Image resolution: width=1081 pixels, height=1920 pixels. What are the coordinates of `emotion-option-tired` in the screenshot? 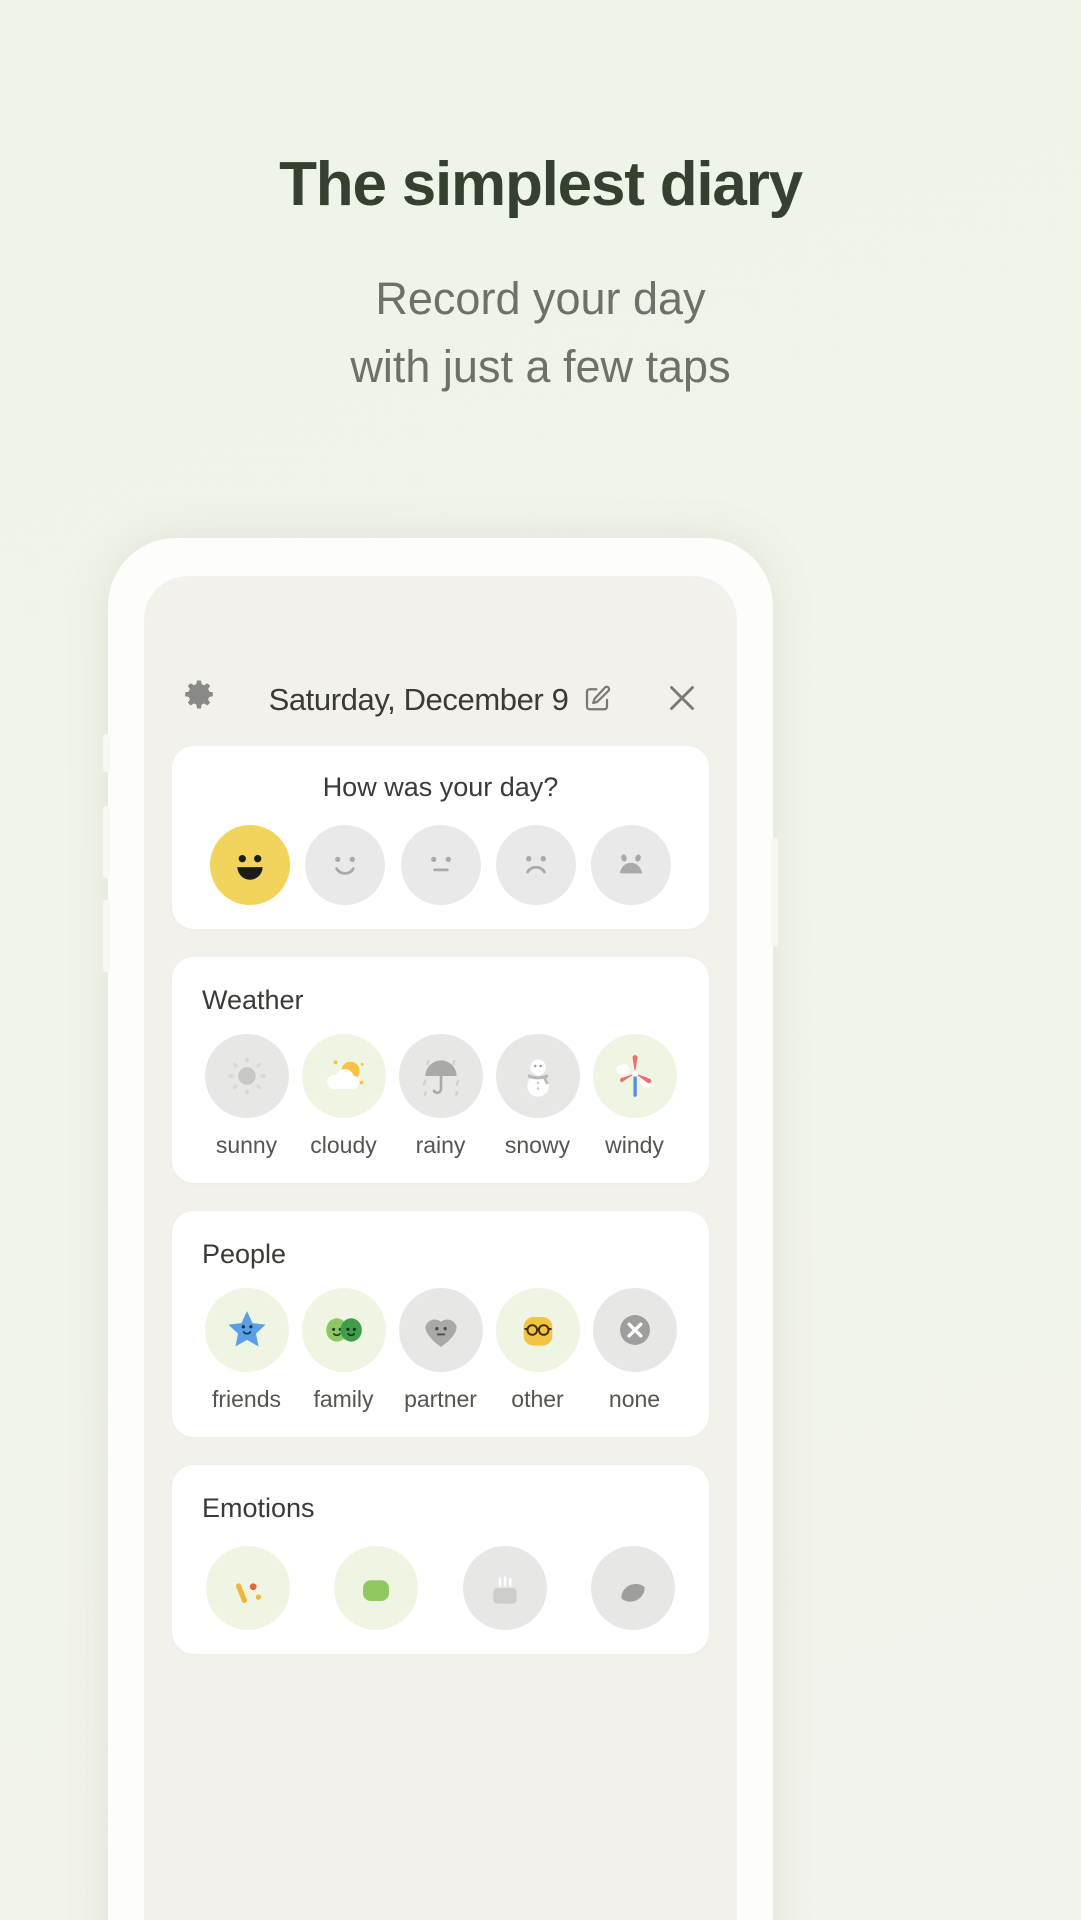 It's located at (505, 1588).